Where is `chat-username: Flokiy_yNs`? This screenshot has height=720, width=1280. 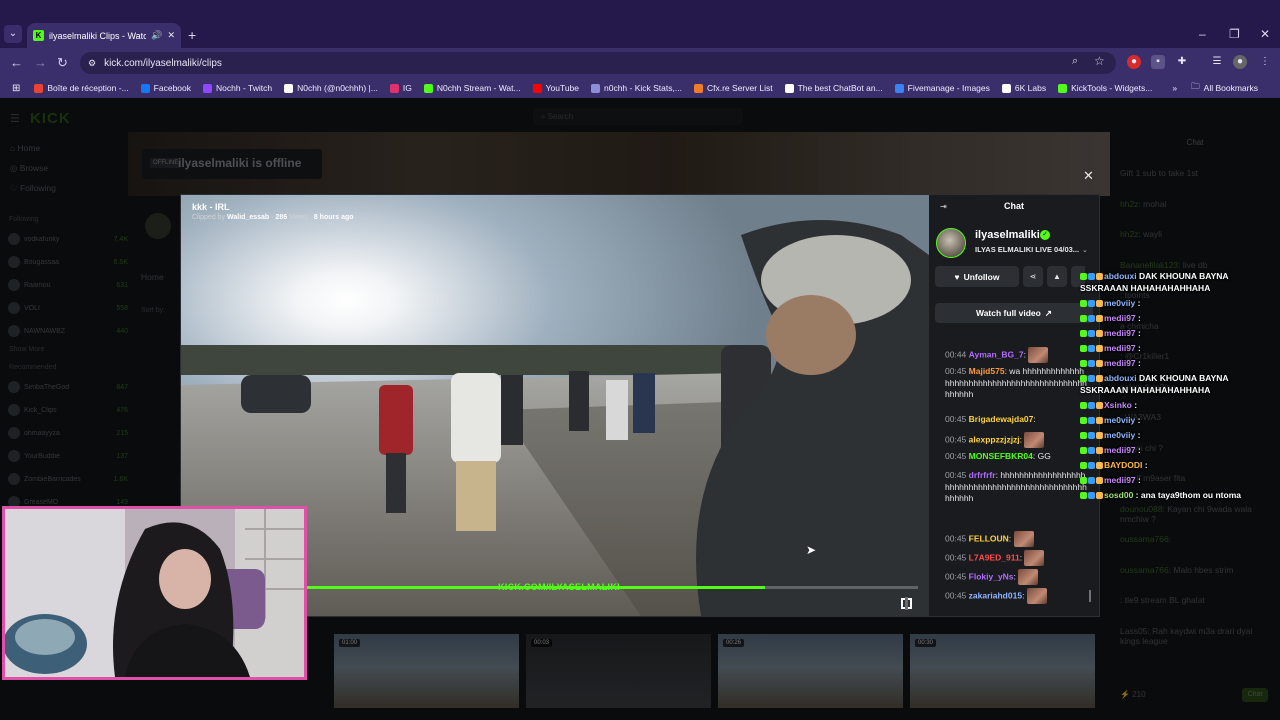 chat-username: Flokiy_yNs is located at coordinates (991, 576).